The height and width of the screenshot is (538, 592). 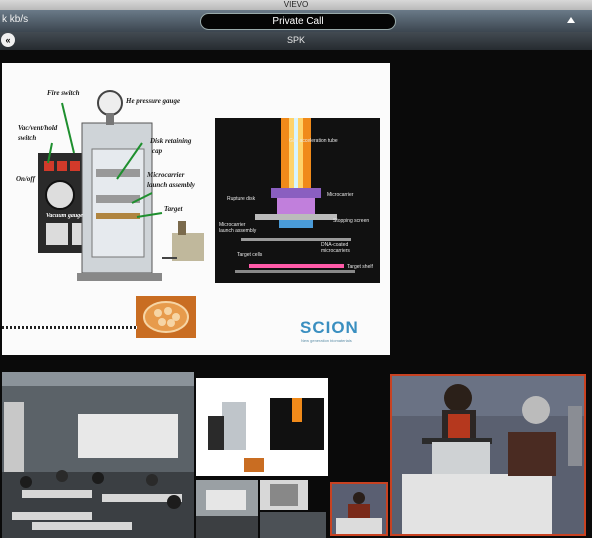 What do you see at coordinates (153, 101) in the screenshot?
I see `label-he-pressure-gauge: He pressure gauge` at bounding box center [153, 101].